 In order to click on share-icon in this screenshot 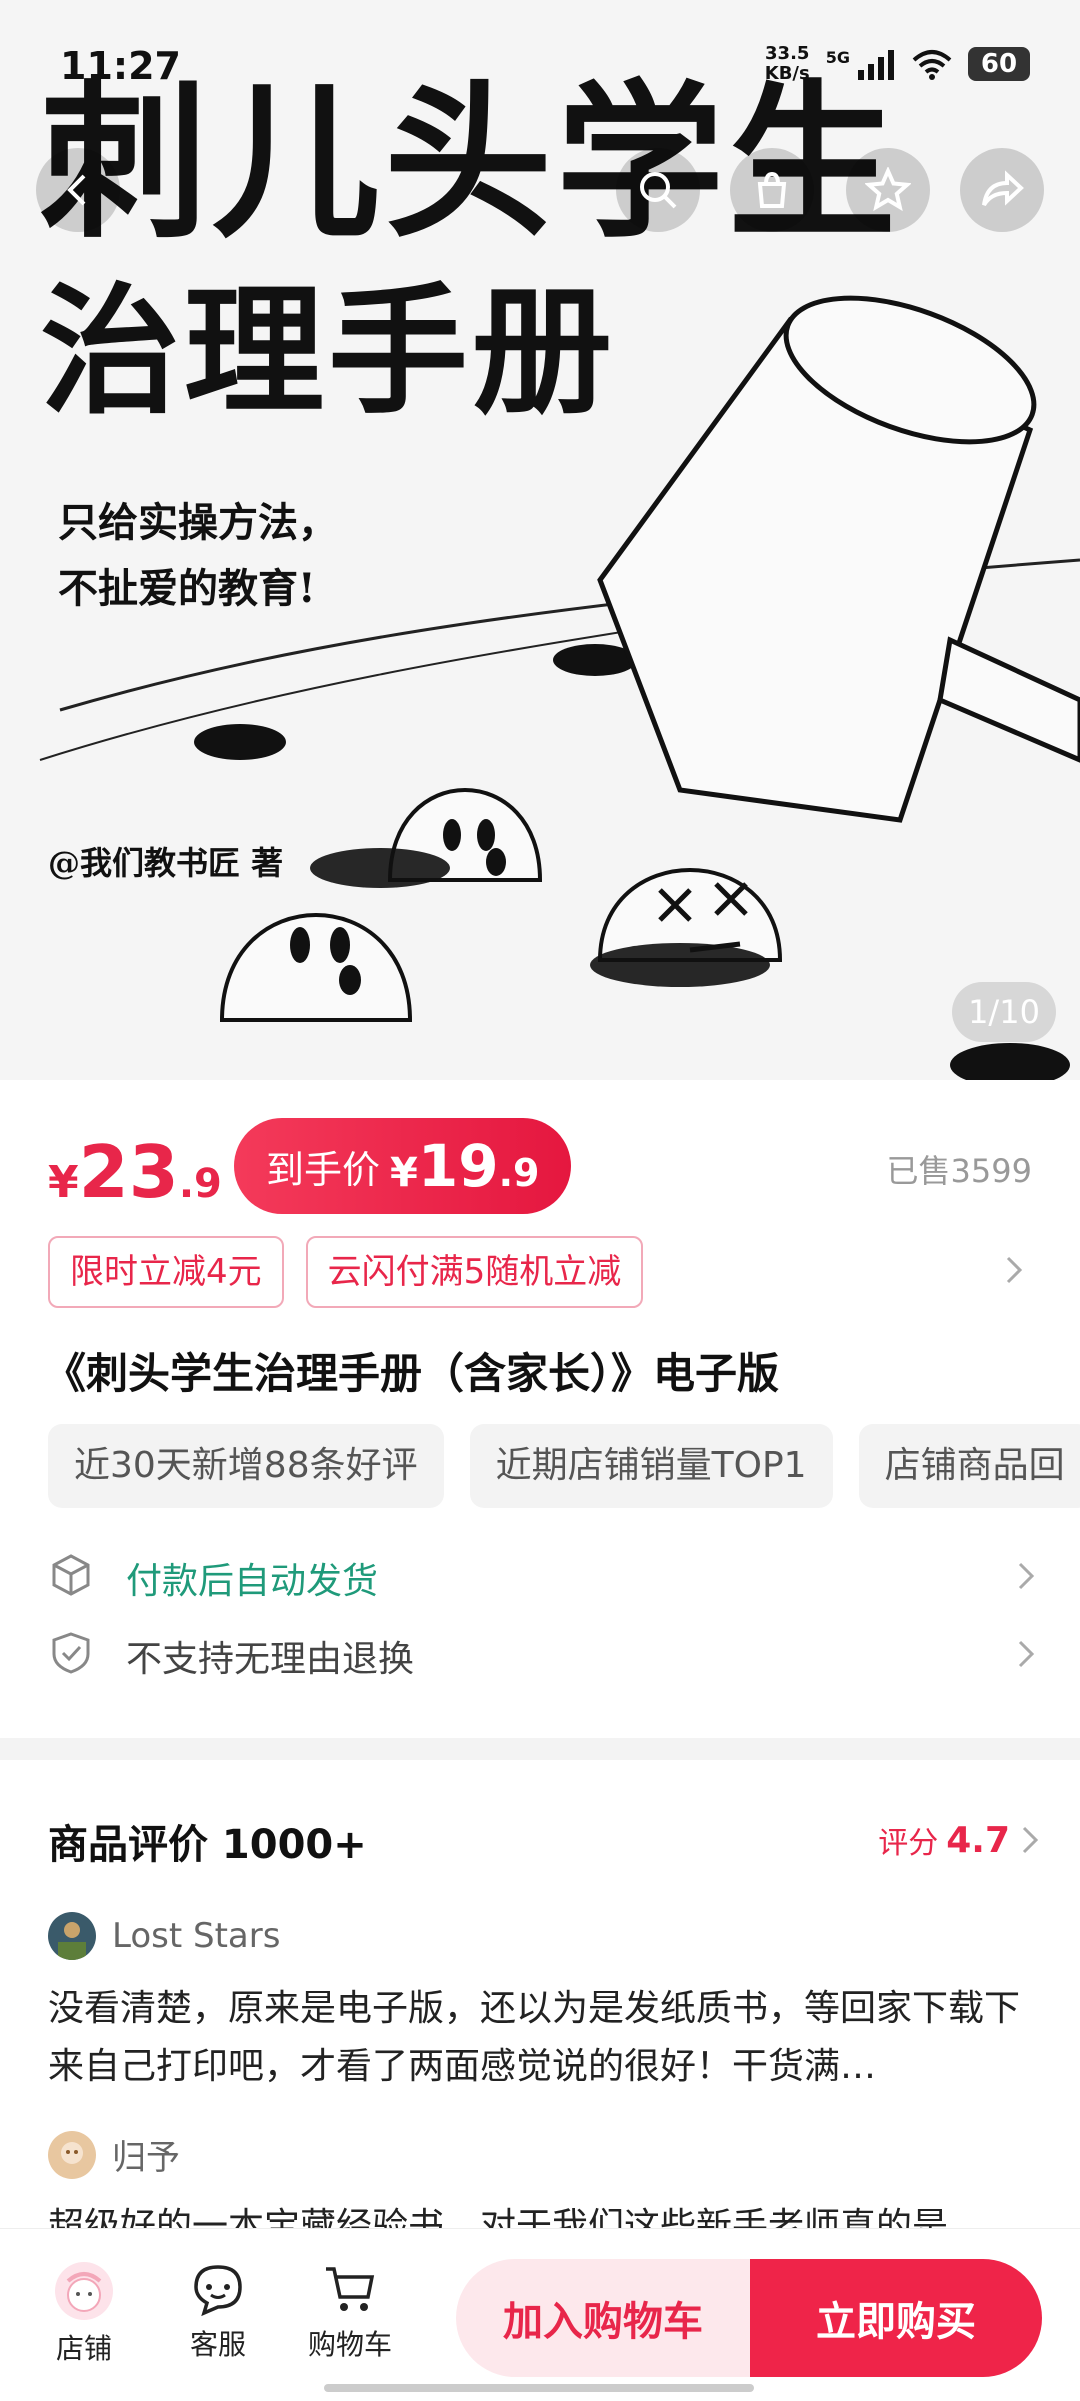, I will do `click(1003, 188)`.